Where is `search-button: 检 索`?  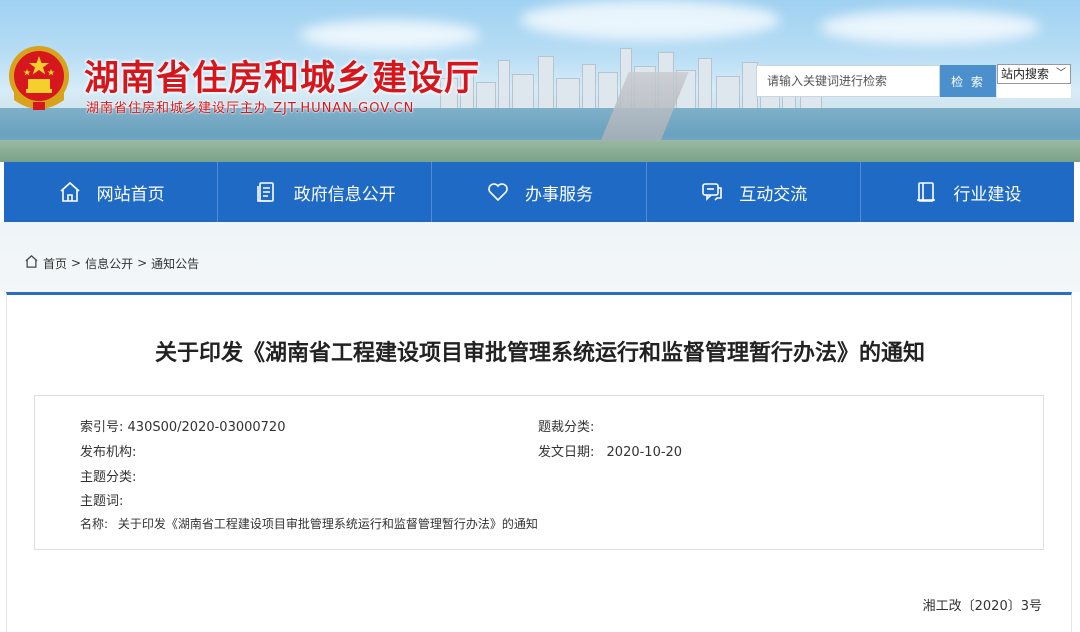
search-button: 检 索 is located at coordinates (968, 81).